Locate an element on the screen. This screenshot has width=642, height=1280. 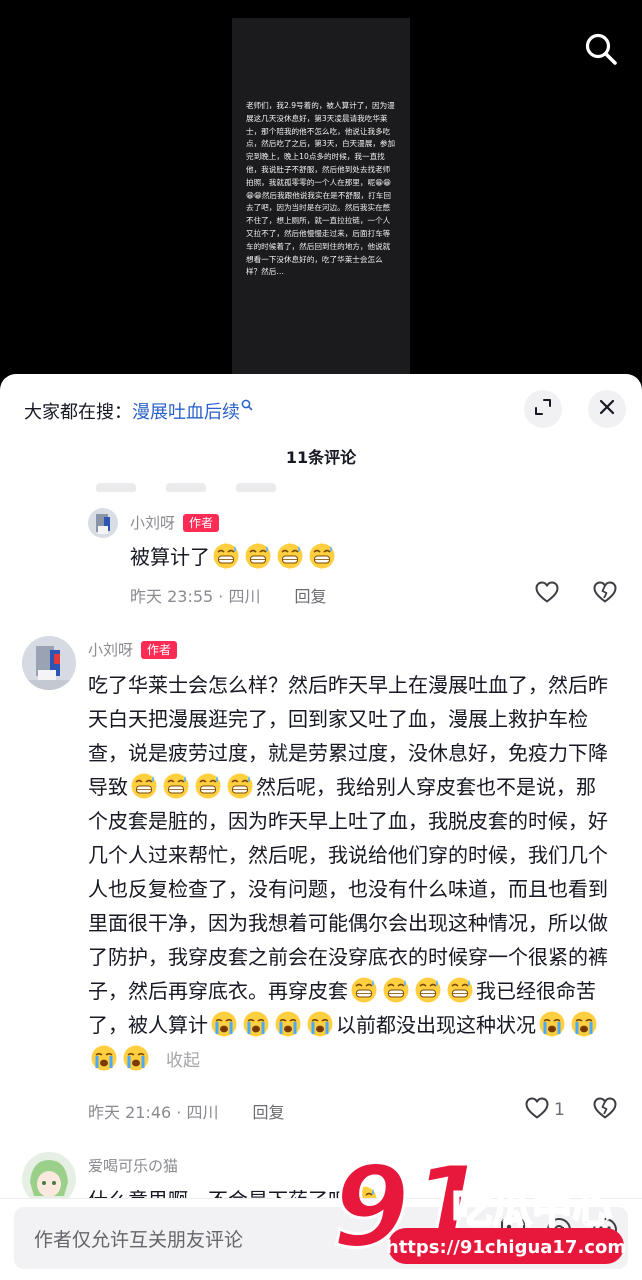
comment-text: 被算计了 is located at coordinates (290, 557).